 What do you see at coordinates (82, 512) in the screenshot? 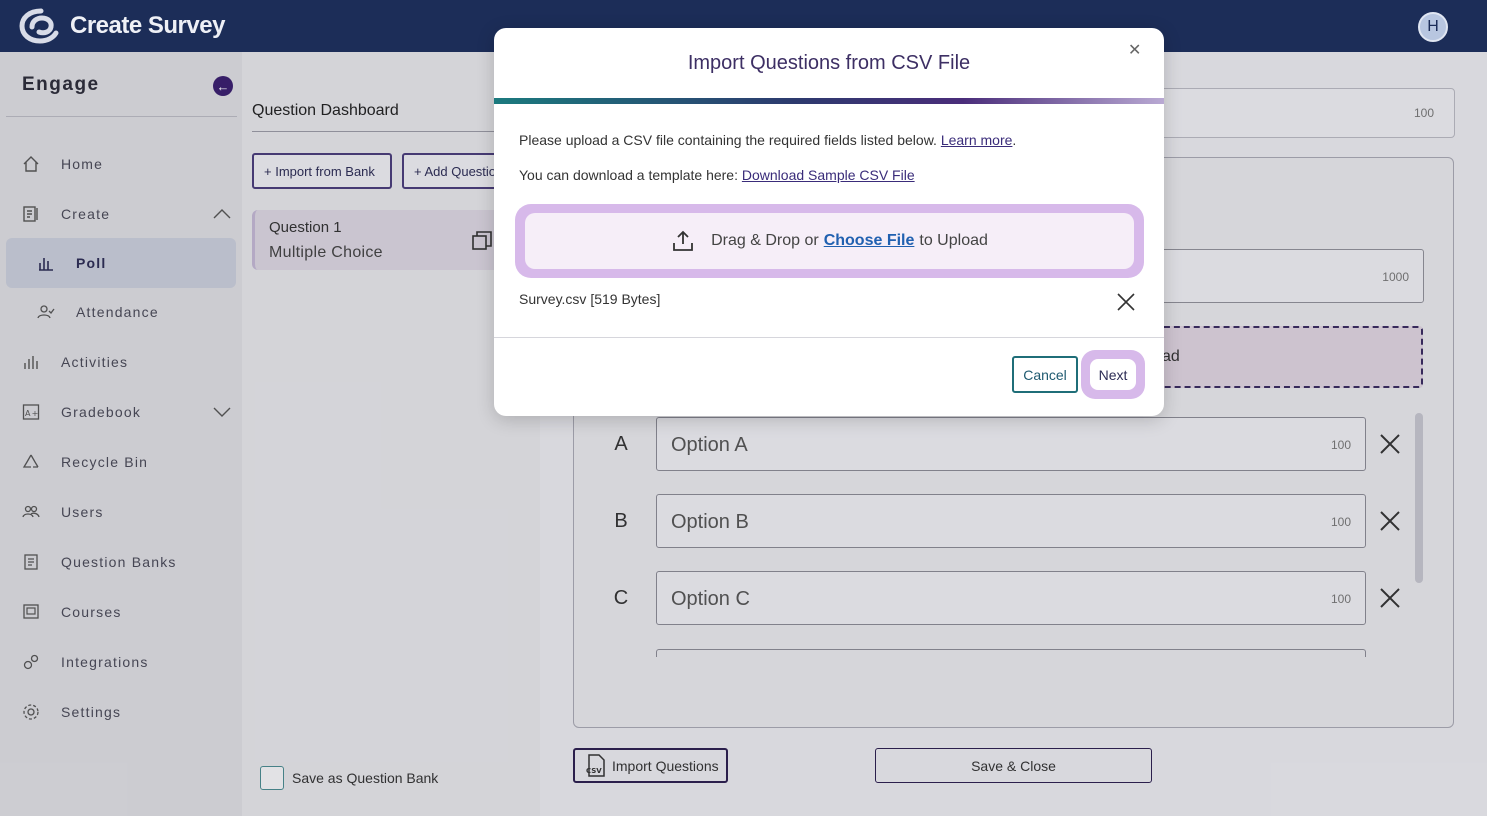
I see `sidebar-item-label: Users` at bounding box center [82, 512].